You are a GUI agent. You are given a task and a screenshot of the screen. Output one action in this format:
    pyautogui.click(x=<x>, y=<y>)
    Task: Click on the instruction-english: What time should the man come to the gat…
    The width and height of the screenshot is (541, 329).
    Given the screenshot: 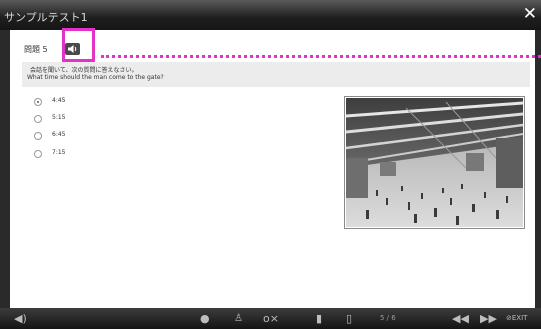 What is the action you would take?
    pyautogui.click(x=95, y=77)
    